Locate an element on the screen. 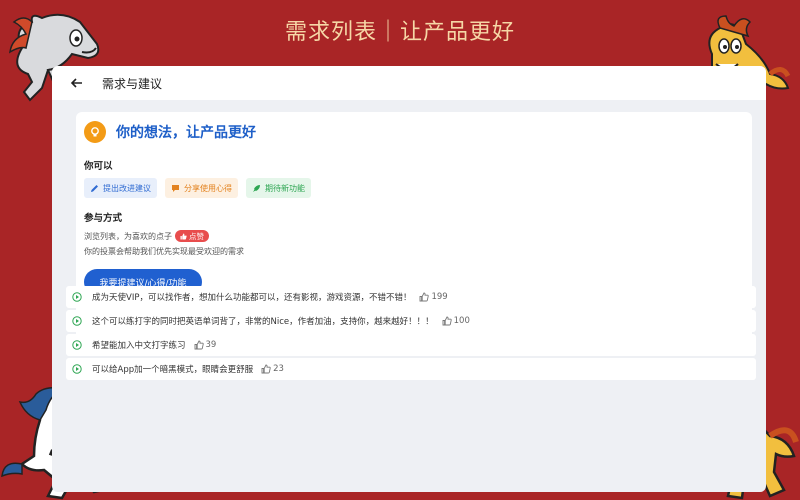 The height and width of the screenshot is (500, 800). vote-count: 23 is located at coordinates (272, 369).